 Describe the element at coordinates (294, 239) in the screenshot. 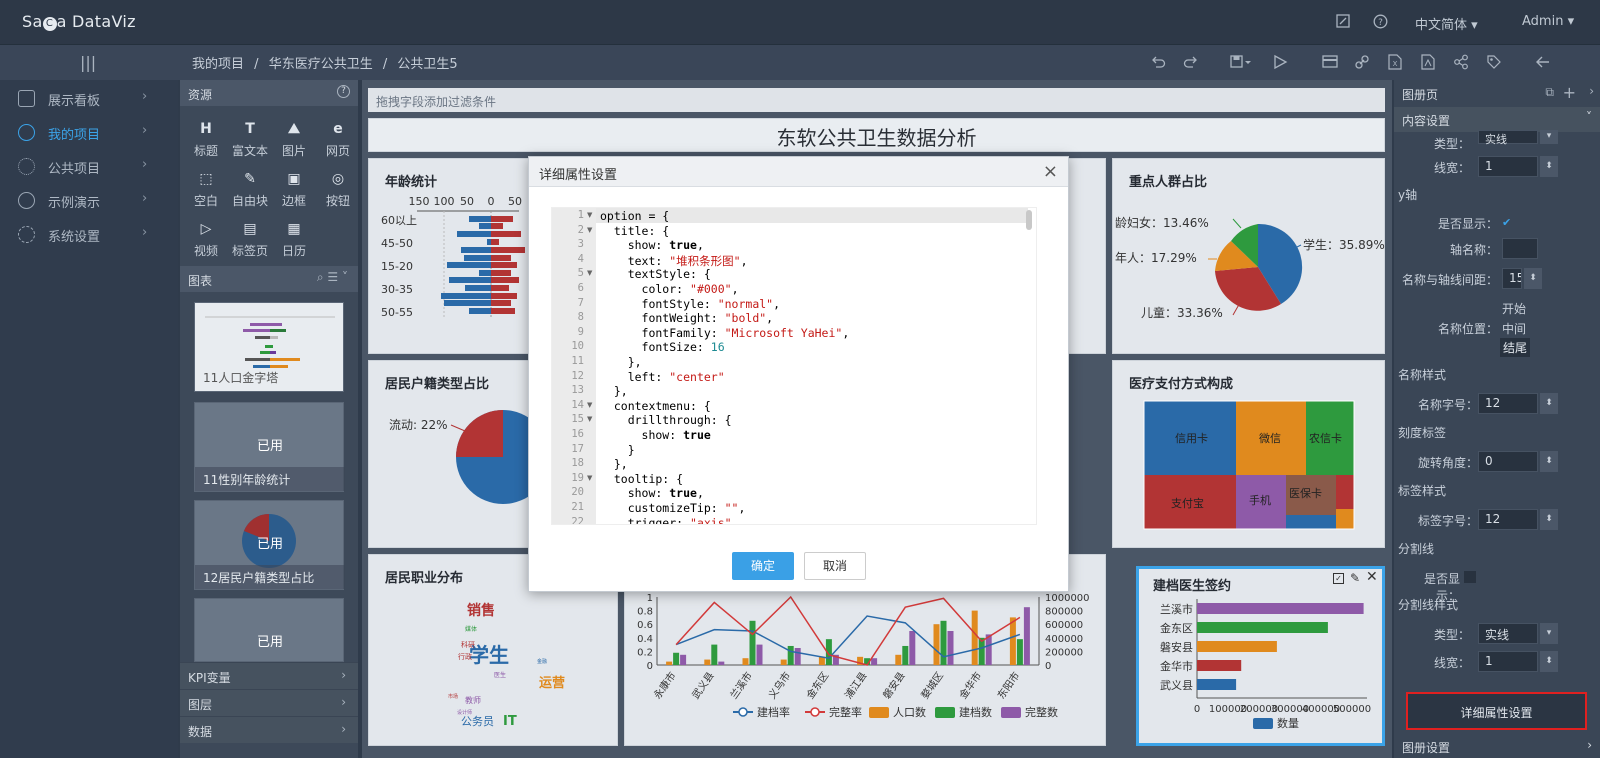

I see `resource-item-10: ▦ 日历` at that location.